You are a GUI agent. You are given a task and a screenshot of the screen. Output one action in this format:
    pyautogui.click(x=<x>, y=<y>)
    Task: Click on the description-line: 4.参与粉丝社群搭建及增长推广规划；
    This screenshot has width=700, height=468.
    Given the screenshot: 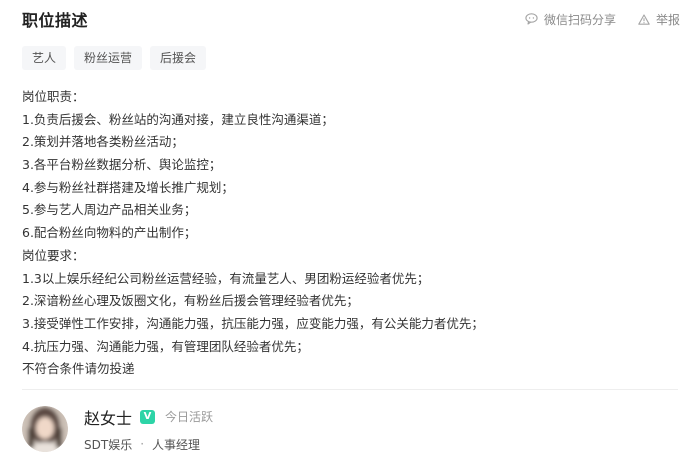 What is the action you would take?
    pyautogui.click(x=128, y=187)
    